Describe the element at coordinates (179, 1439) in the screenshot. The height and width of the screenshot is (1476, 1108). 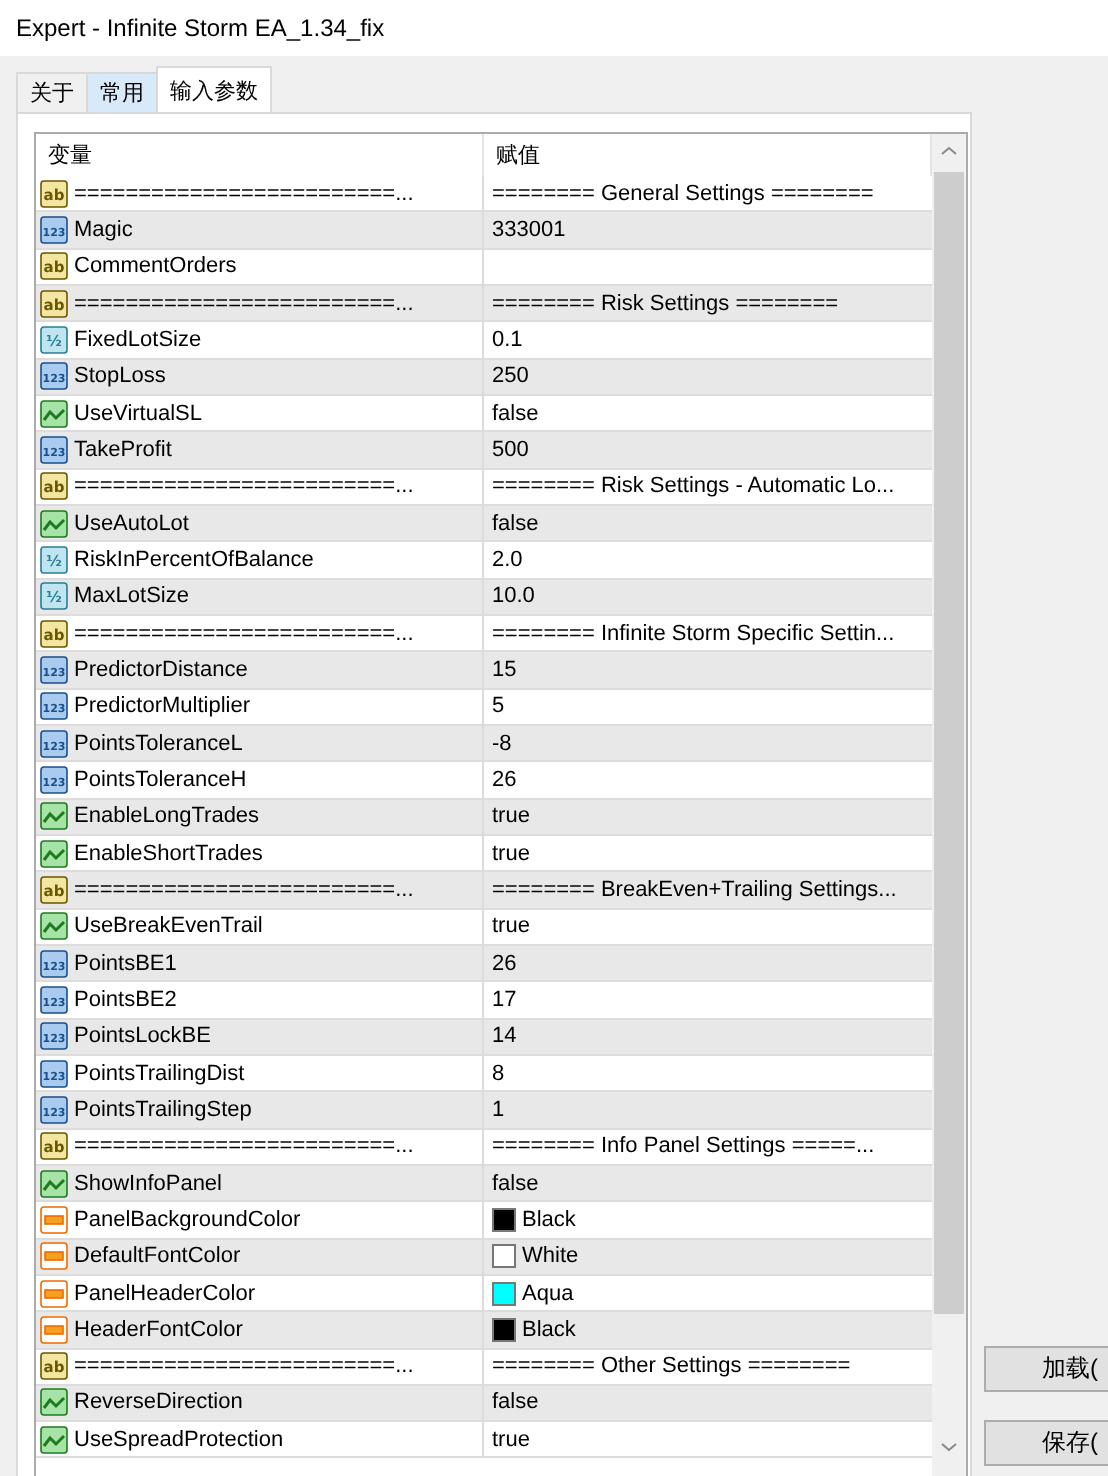
I see `parameter-name: UseSpreadProtection` at that location.